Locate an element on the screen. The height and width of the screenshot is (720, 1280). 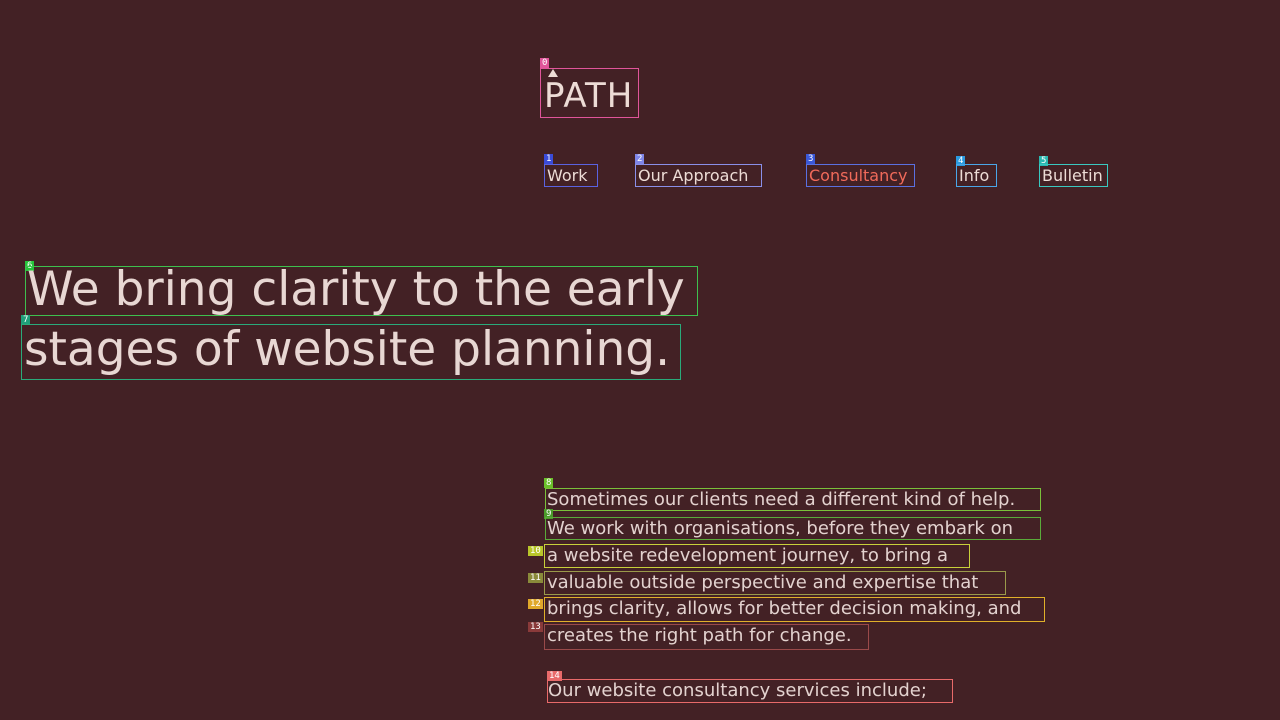
logo-text: PATH is located at coordinates (589, 96).